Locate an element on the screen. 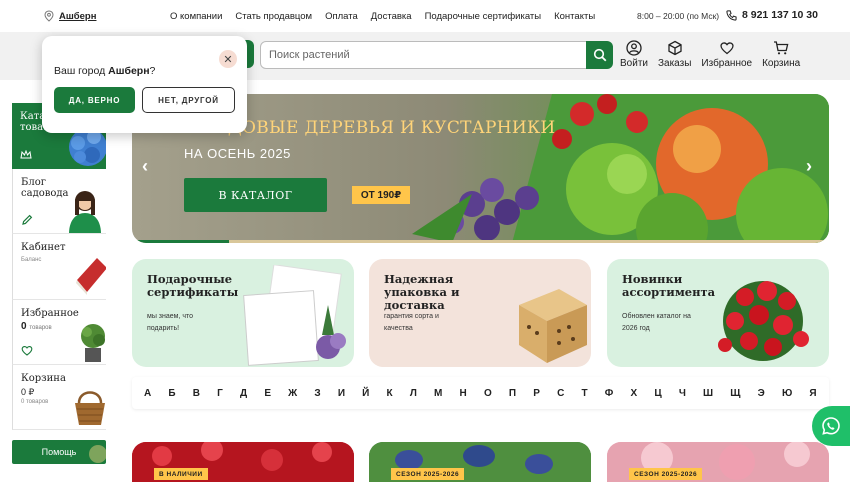 This screenshot has height=482, width=850. promo-text: мы знаем, что подарить! is located at coordinates (170, 322).